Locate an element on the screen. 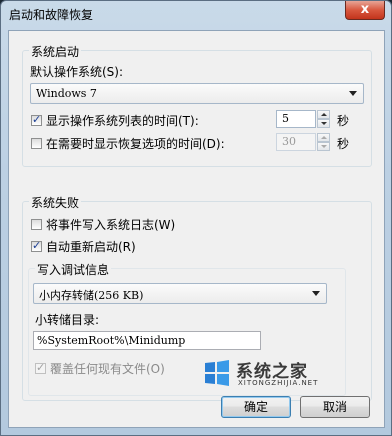 This screenshot has width=392, height=436. dump-dir-label: 小转储目录: is located at coordinates (67, 320).